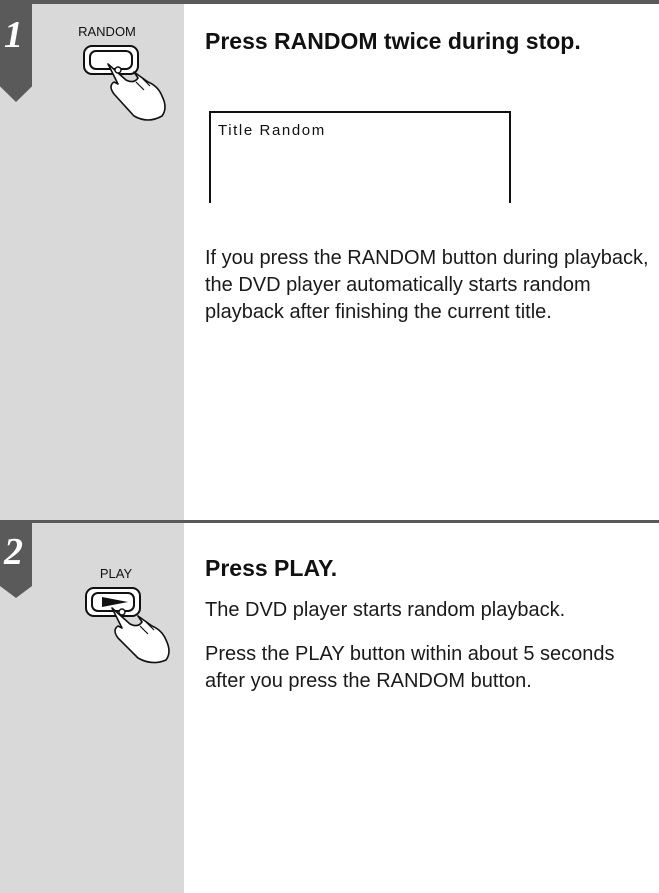  What do you see at coordinates (360, 157) in the screenshot?
I see `display-screen-box: Title Random` at bounding box center [360, 157].